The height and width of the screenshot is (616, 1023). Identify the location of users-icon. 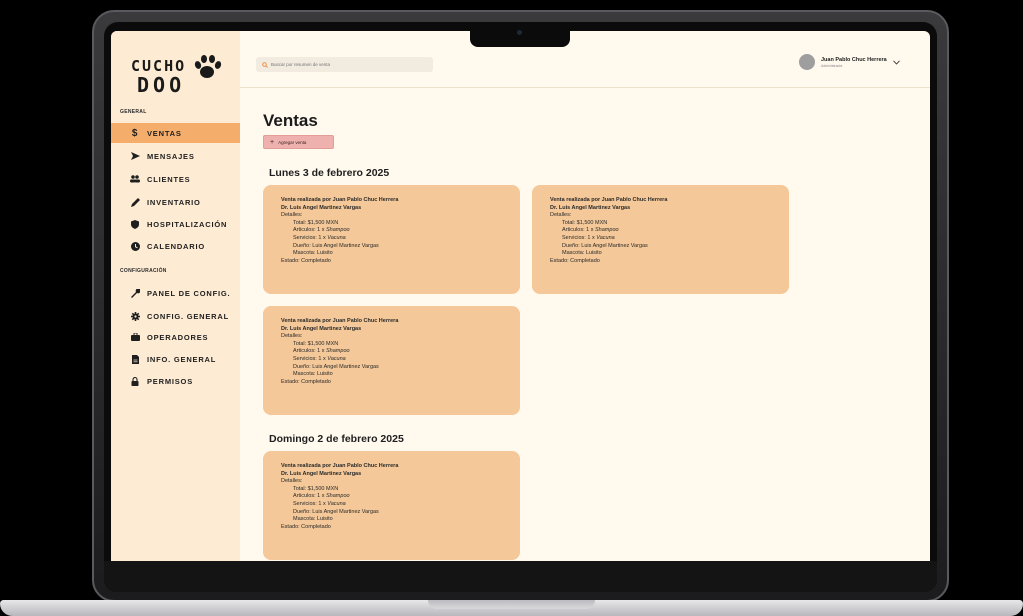
(135, 179).